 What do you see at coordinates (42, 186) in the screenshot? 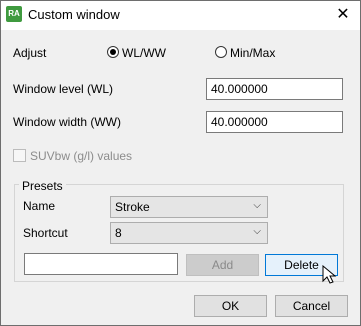
I see `presets-group-title: Presets` at bounding box center [42, 186].